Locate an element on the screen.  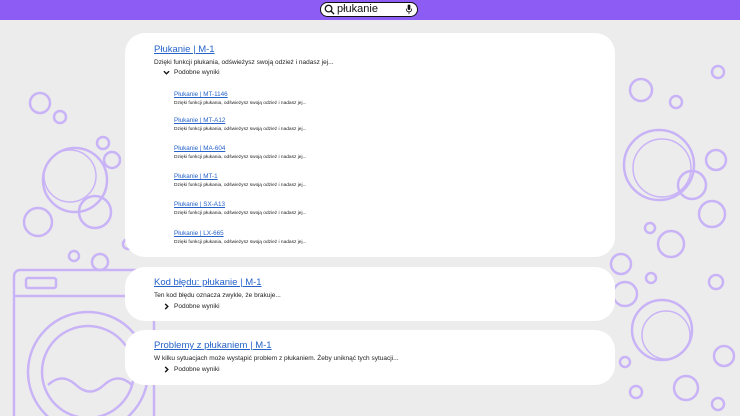
related-result-link: Płukanie | MA-604 is located at coordinates (199, 148).